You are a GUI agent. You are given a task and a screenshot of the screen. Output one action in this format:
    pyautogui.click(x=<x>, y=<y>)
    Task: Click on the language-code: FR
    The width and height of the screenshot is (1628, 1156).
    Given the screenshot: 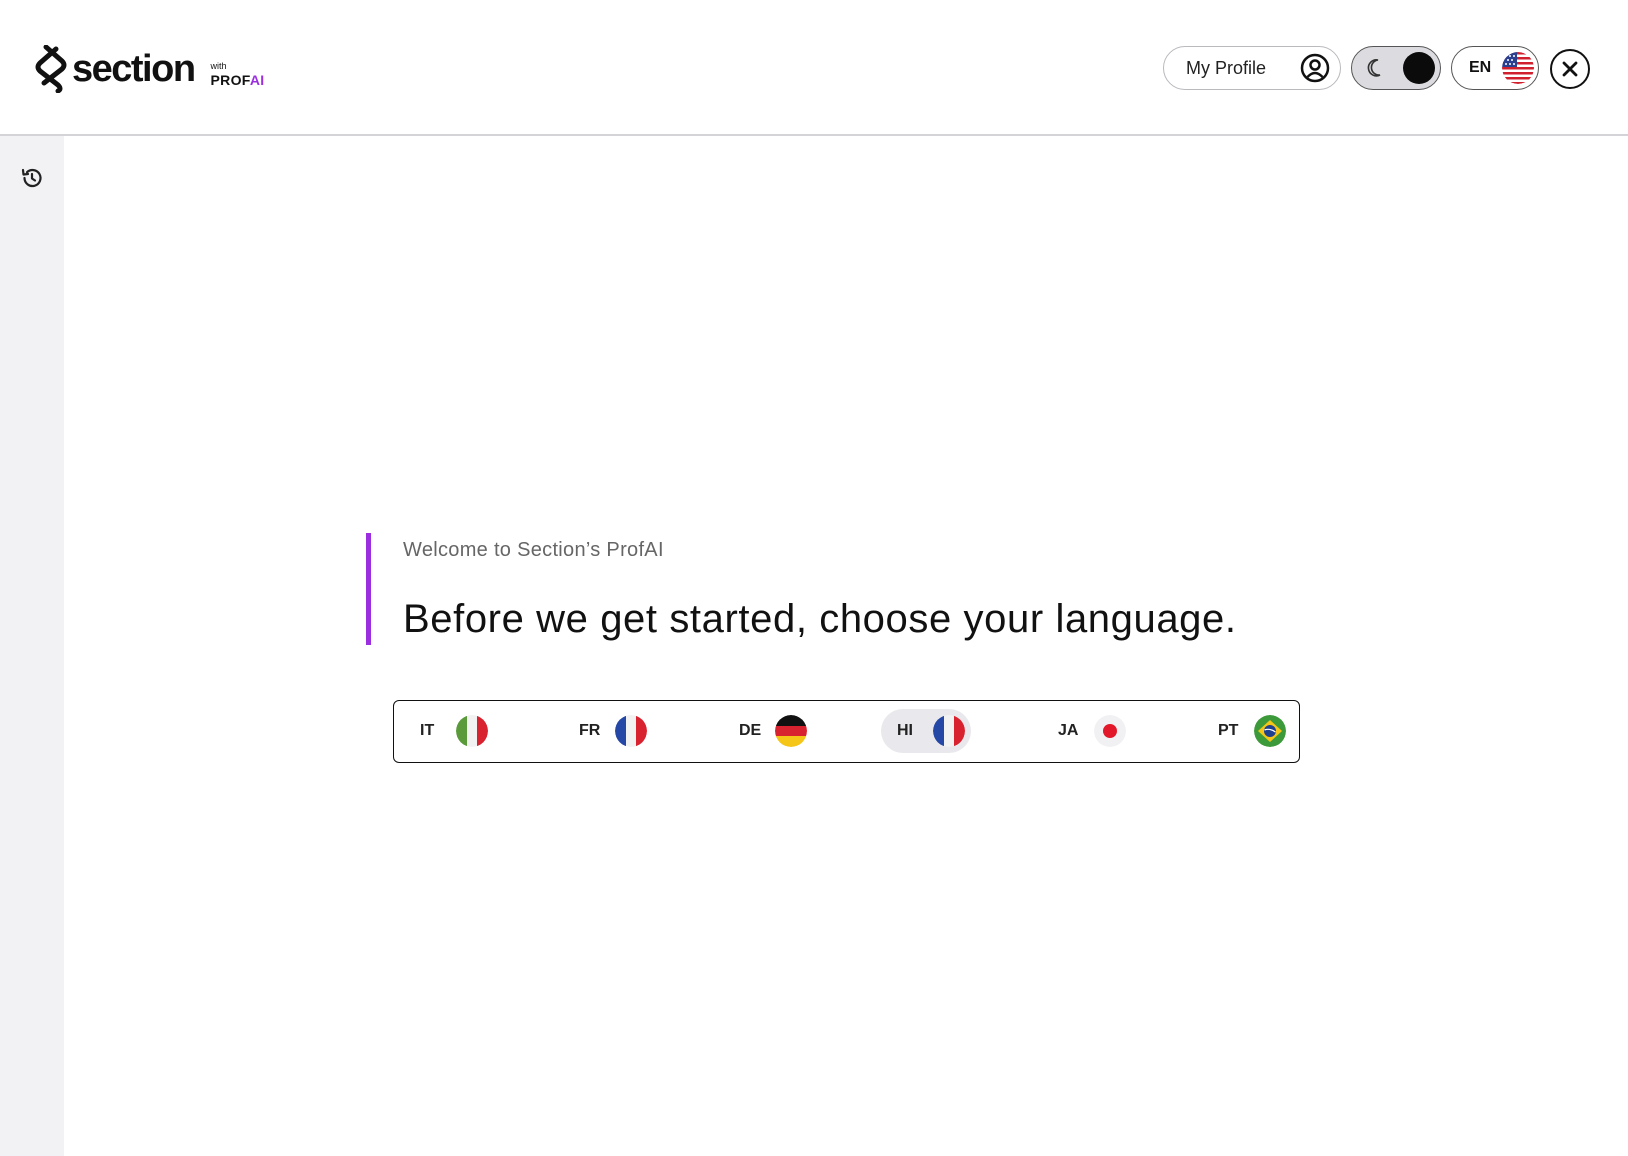 What is the action you would take?
    pyautogui.click(x=590, y=730)
    